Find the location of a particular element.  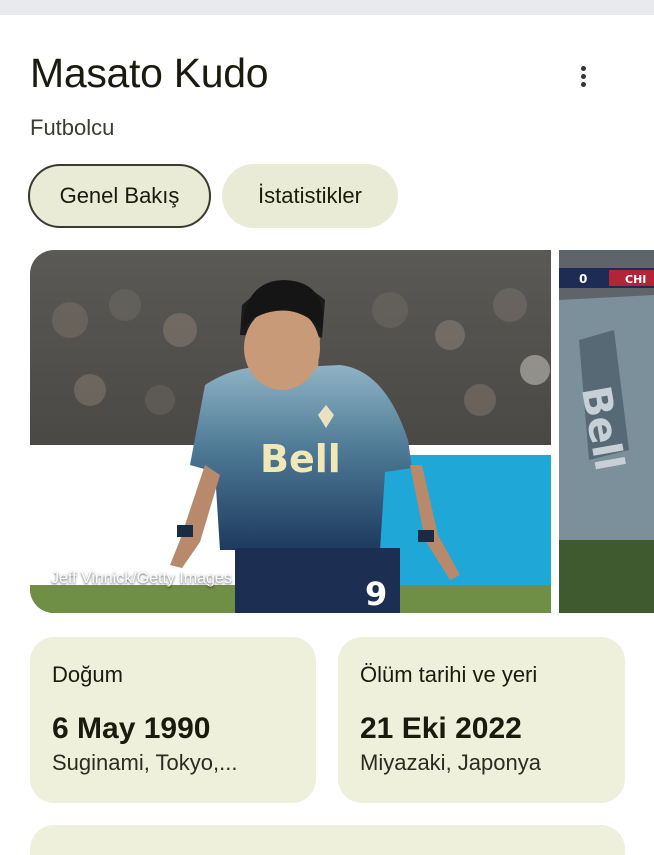

more-vert-icon is located at coordinates (583, 68).